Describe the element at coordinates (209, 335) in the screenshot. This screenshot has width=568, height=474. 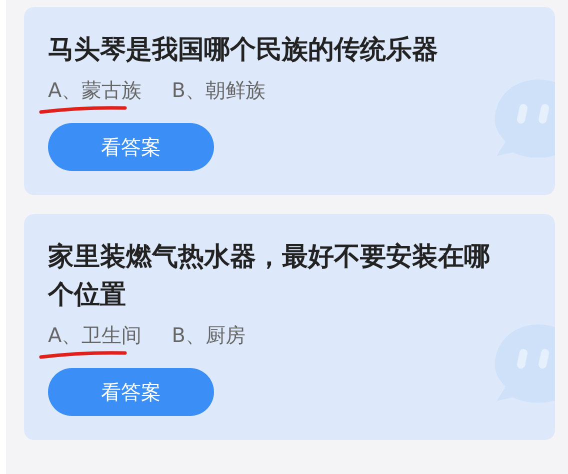
I see `answer-option: B、厨房` at that location.